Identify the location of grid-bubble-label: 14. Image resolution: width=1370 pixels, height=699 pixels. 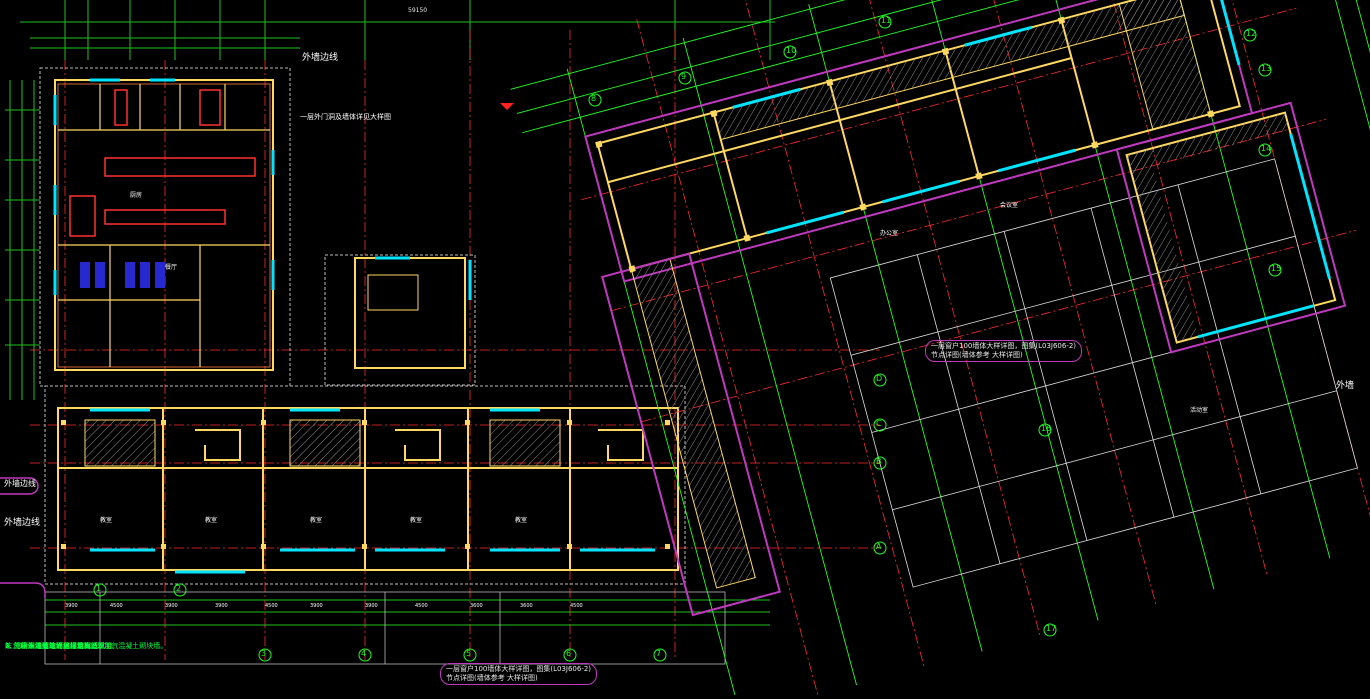
(1266, 148).